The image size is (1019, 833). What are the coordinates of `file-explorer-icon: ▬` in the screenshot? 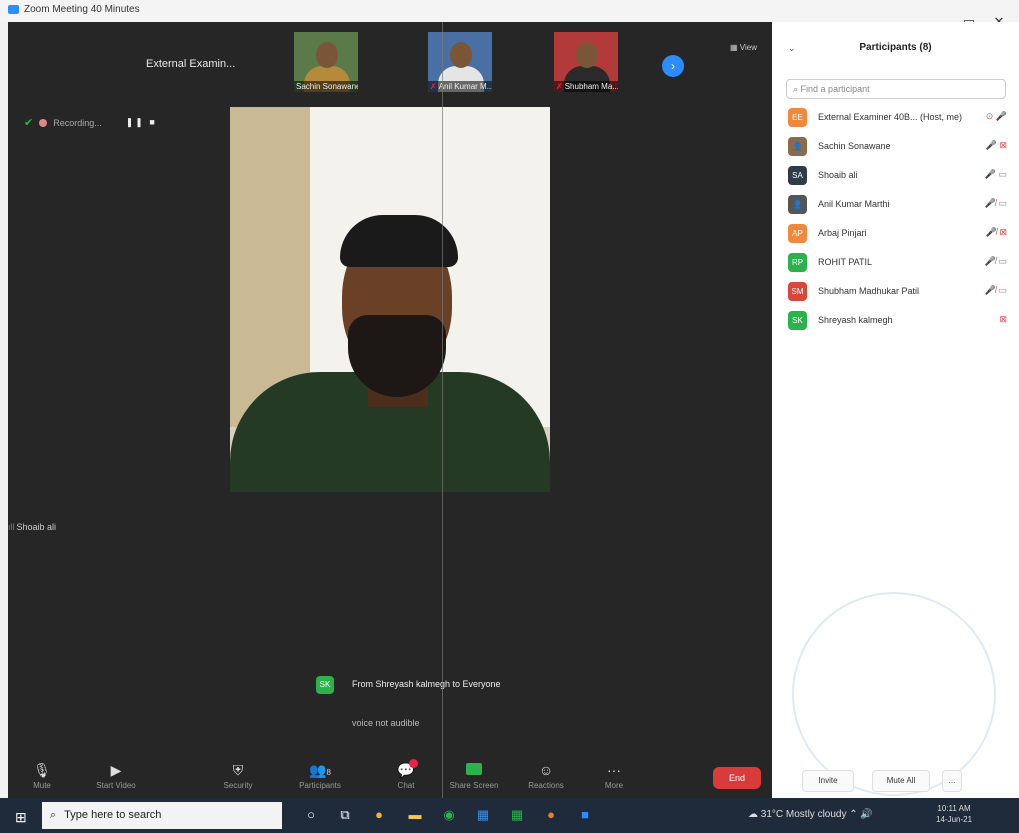 It's located at (415, 814).